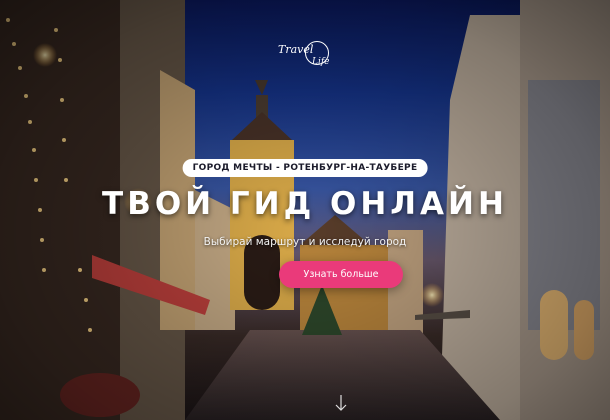 Image resolution: width=610 pixels, height=420 pixels. I want to click on arrow-down-icon, so click(341, 403).